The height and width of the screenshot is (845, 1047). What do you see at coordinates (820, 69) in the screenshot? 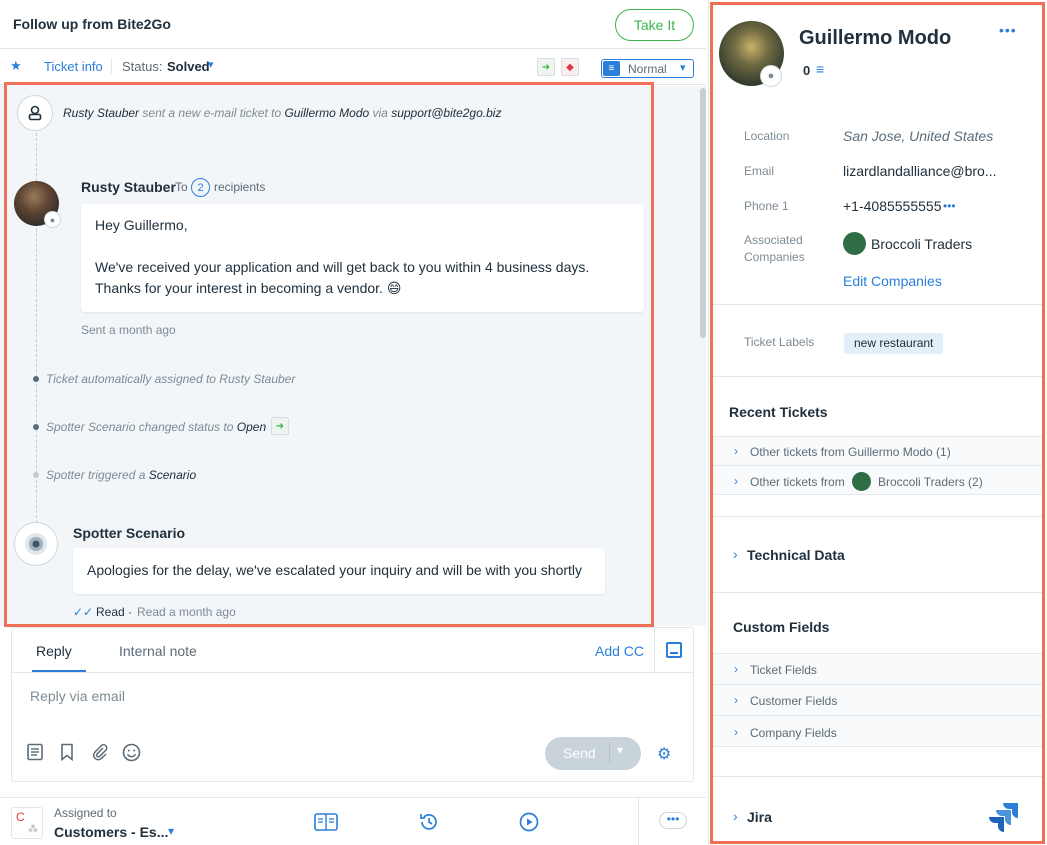
I see `list-icon: ≡` at bounding box center [820, 69].